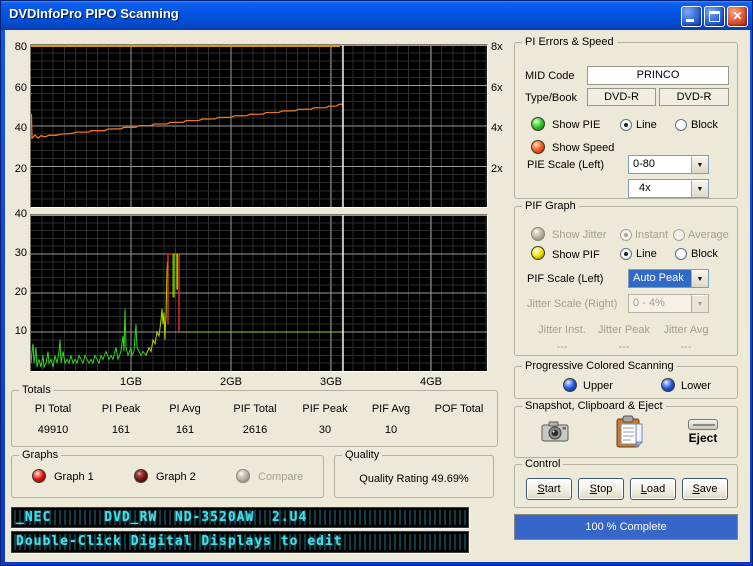 The width and height of the screenshot is (753, 566). What do you see at coordinates (691, 16) in the screenshot?
I see `minimize-button` at bounding box center [691, 16].